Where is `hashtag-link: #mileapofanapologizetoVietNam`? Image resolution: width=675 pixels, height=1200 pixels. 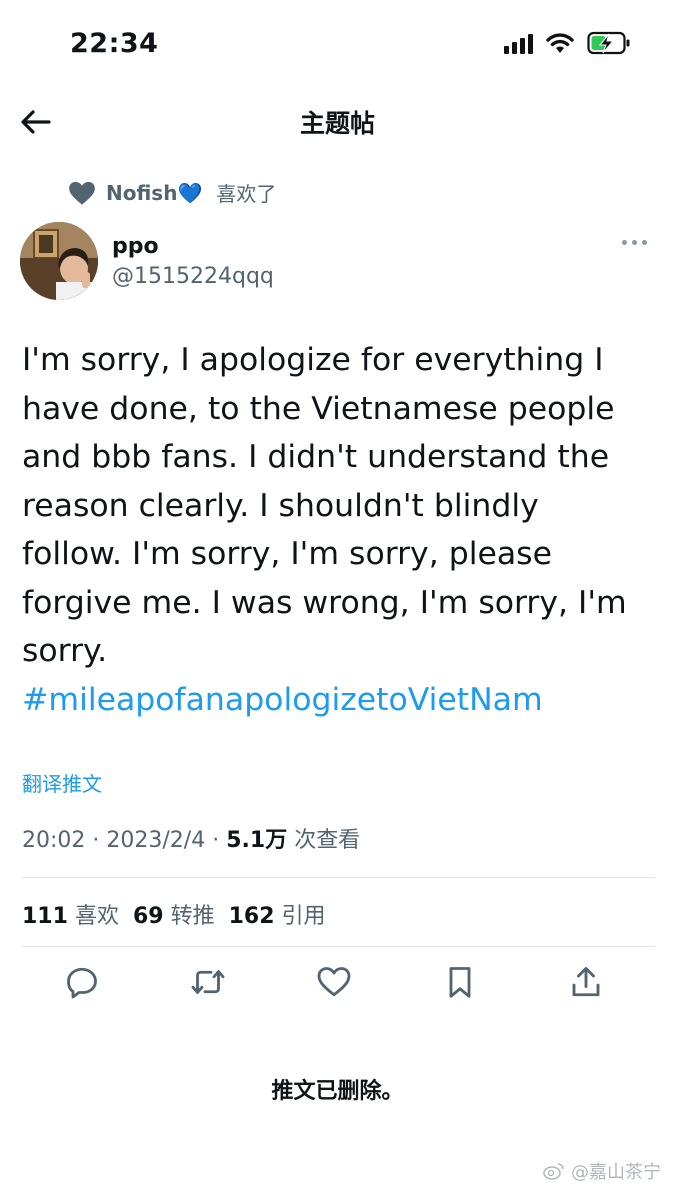 hashtag-link: #mileapofanapologizetoVietNam is located at coordinates (338, 700).